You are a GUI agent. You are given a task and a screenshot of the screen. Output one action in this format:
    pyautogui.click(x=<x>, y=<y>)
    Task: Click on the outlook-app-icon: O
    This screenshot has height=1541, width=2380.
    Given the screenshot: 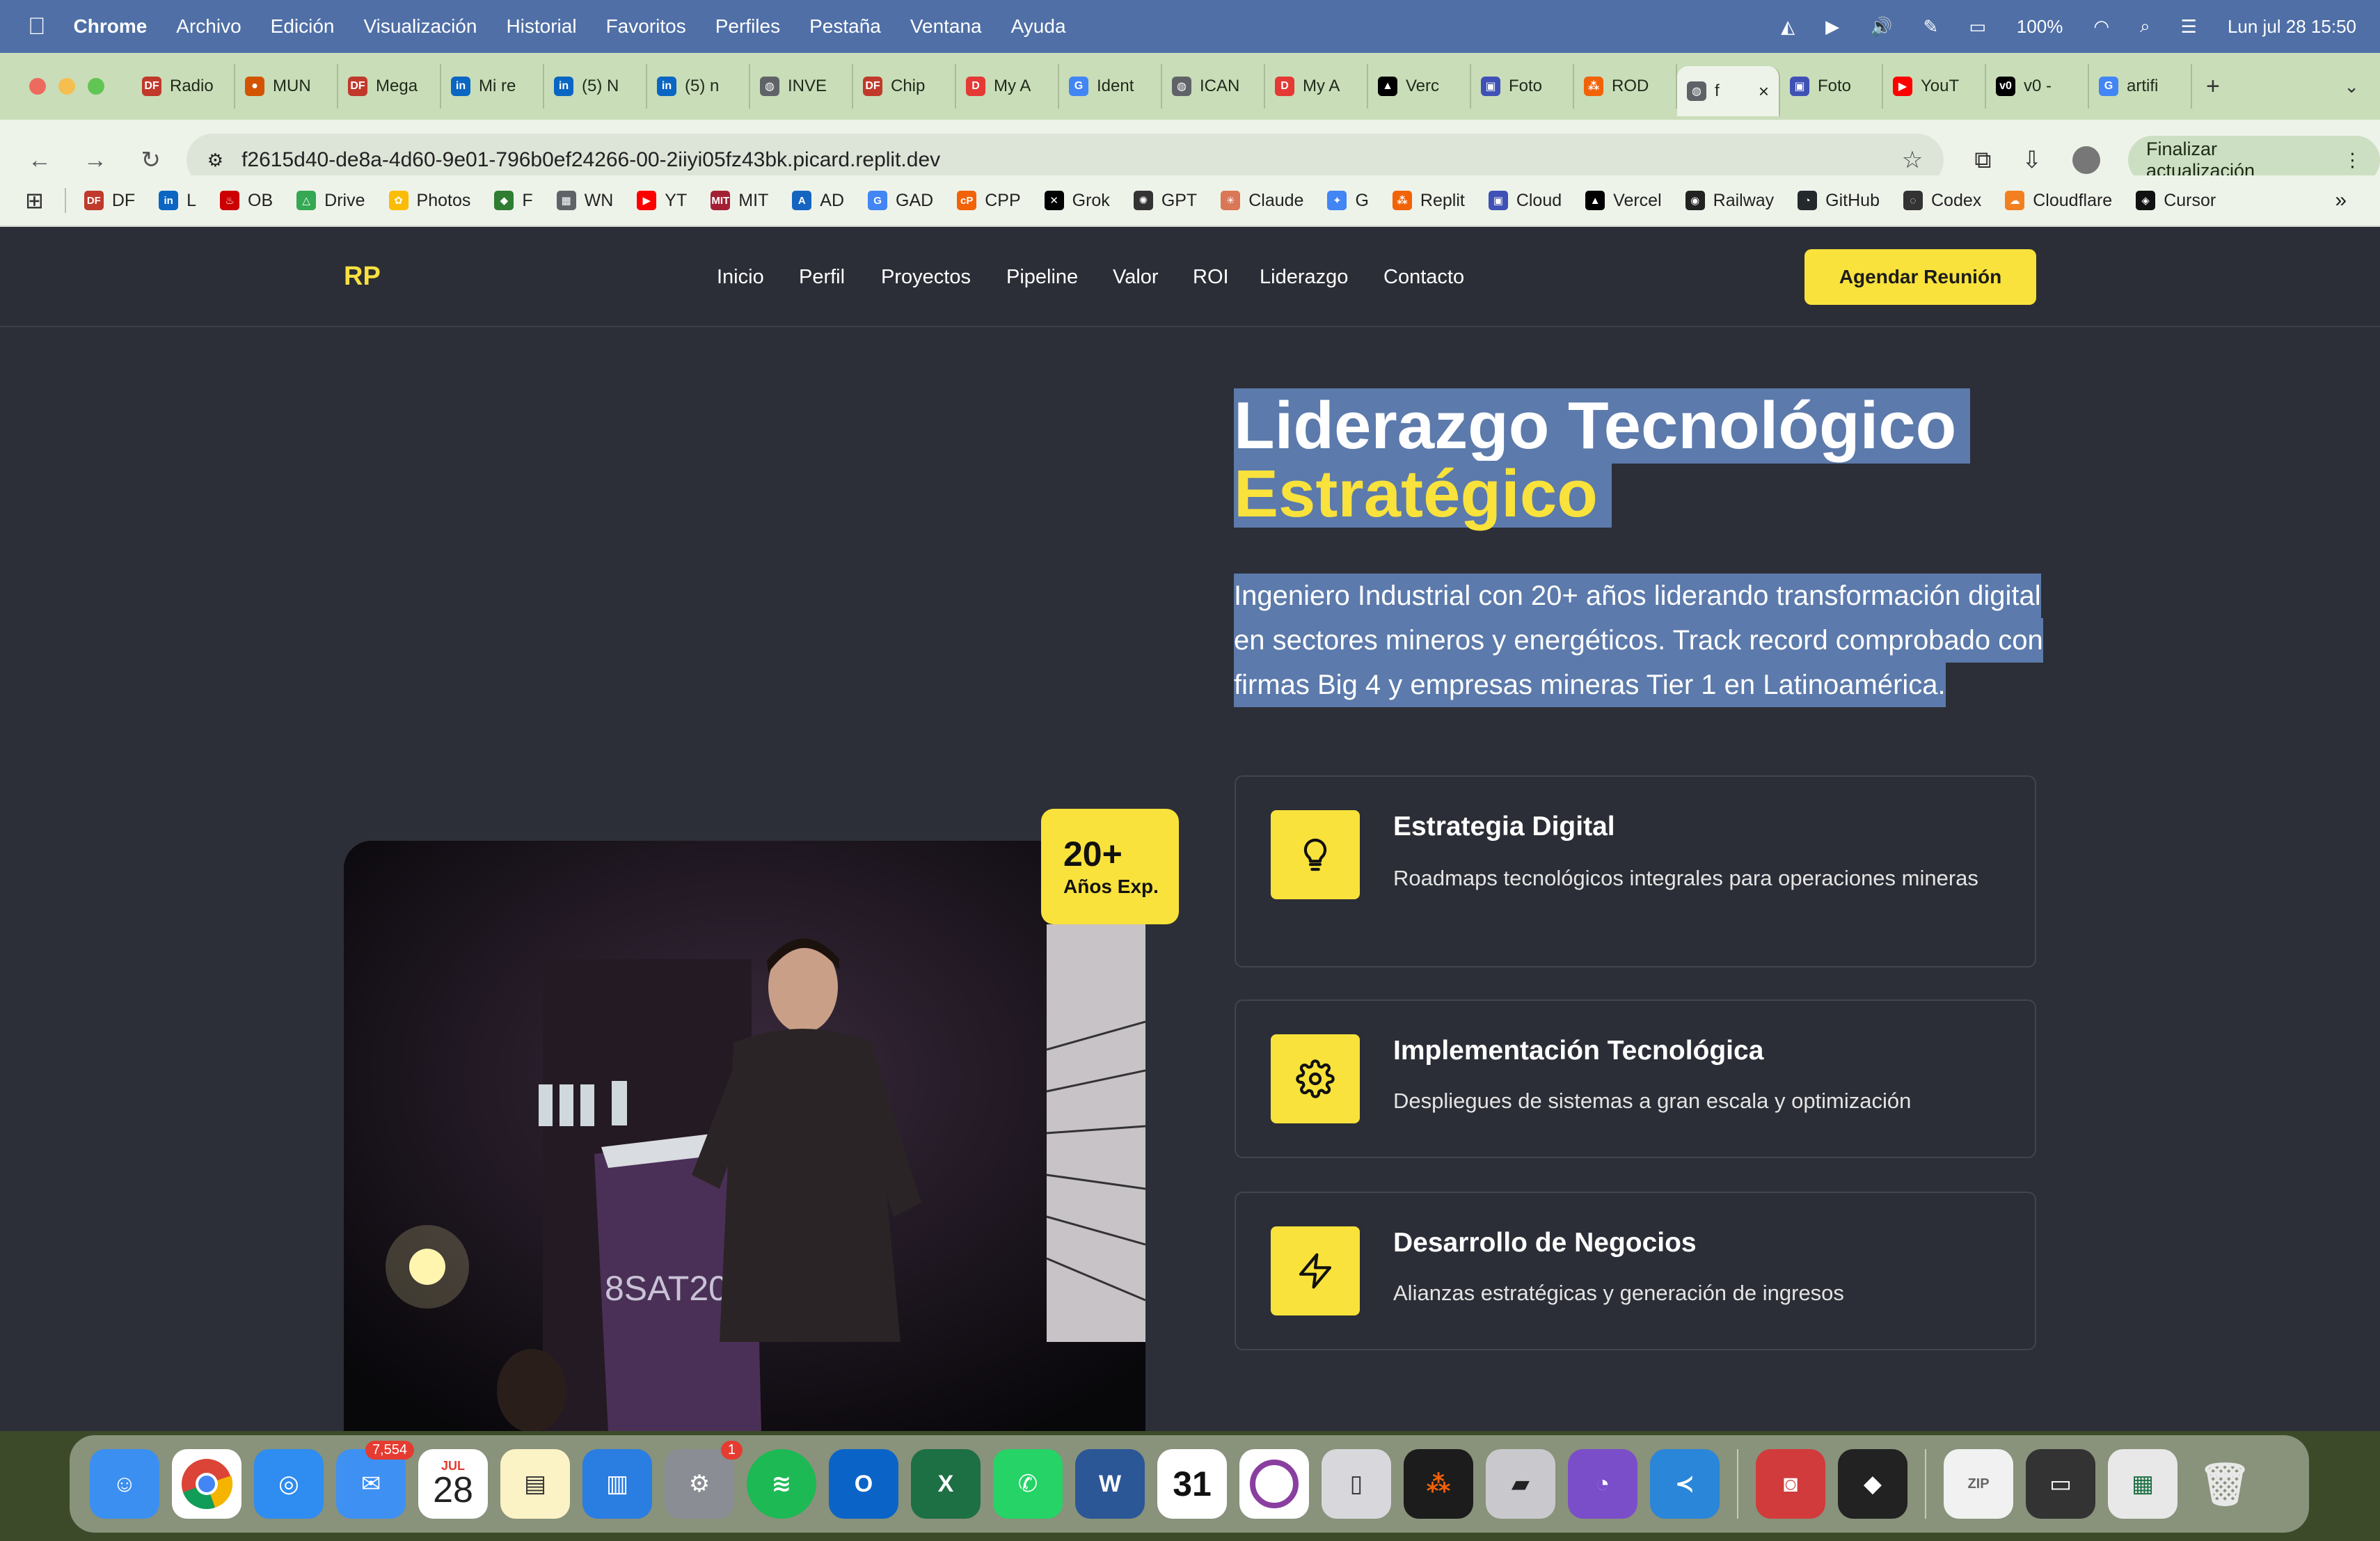 What is the action you would take?
    pyautogui.click(x=864, y=1484)
    